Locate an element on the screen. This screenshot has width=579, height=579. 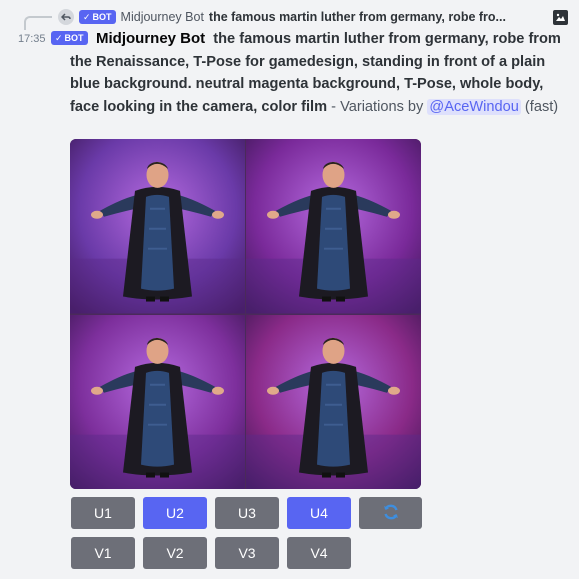
generation-mode: (fast) is located at coordinates (539, 106).